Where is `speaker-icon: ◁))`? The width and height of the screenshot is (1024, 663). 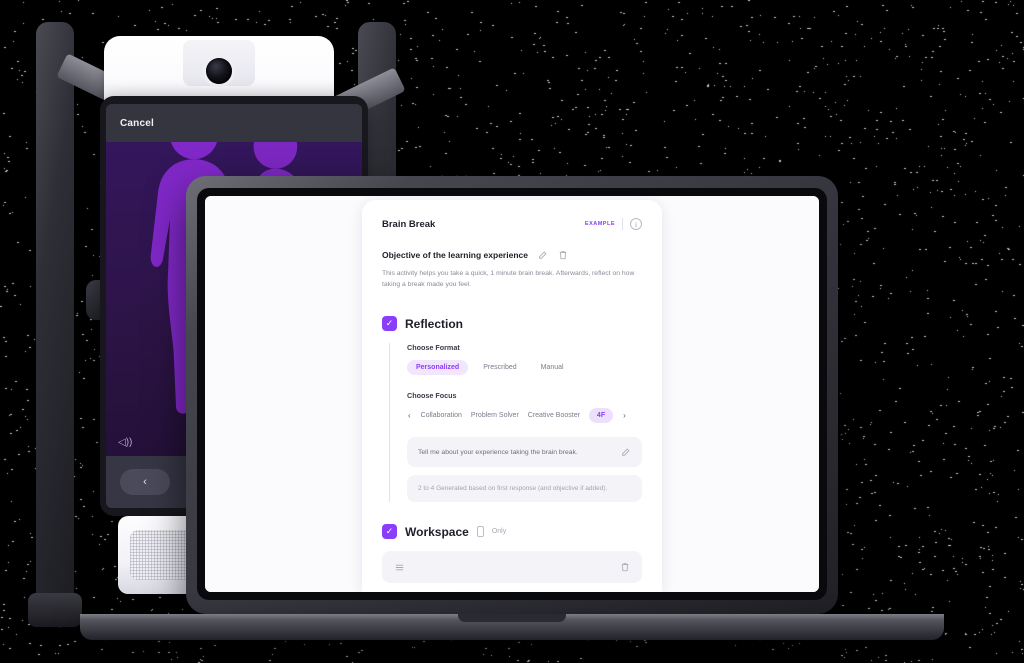 speaker-icon: ◁)) is located at coordinates (125, 442).